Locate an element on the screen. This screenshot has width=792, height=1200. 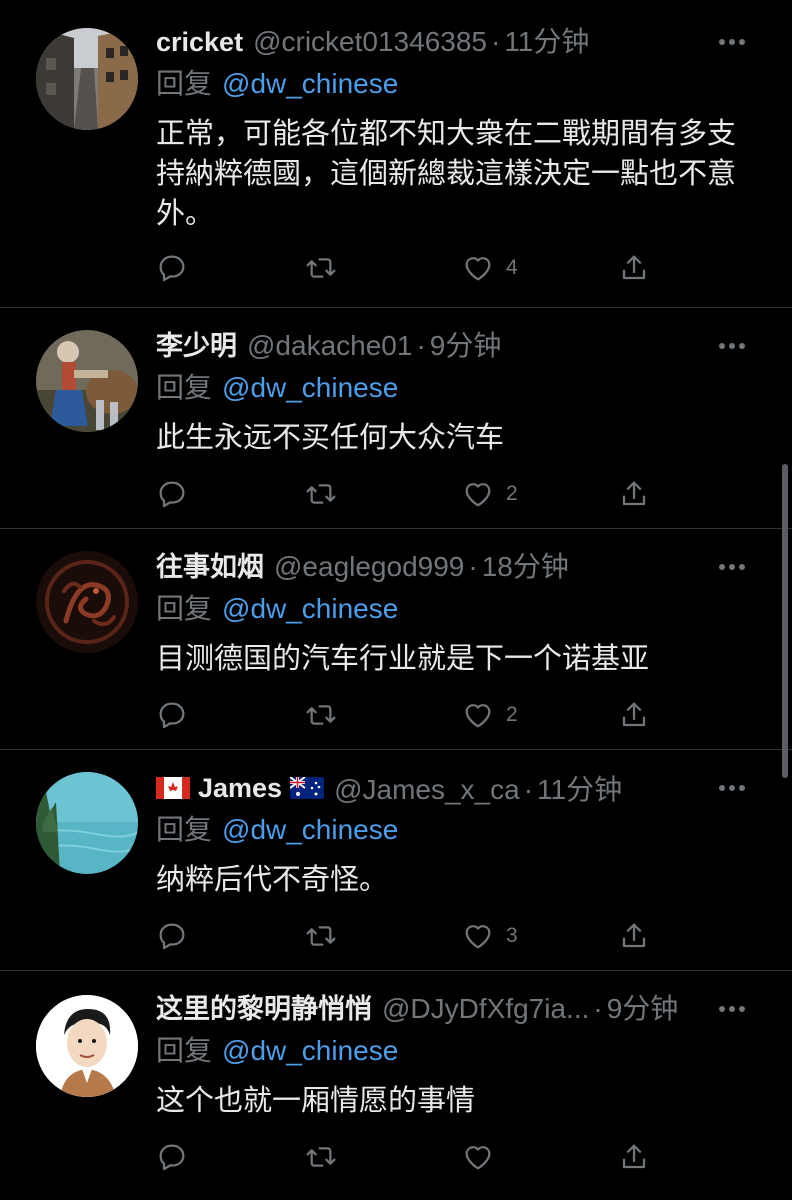
canada-flag-icon is located at coordinates (173, 788).